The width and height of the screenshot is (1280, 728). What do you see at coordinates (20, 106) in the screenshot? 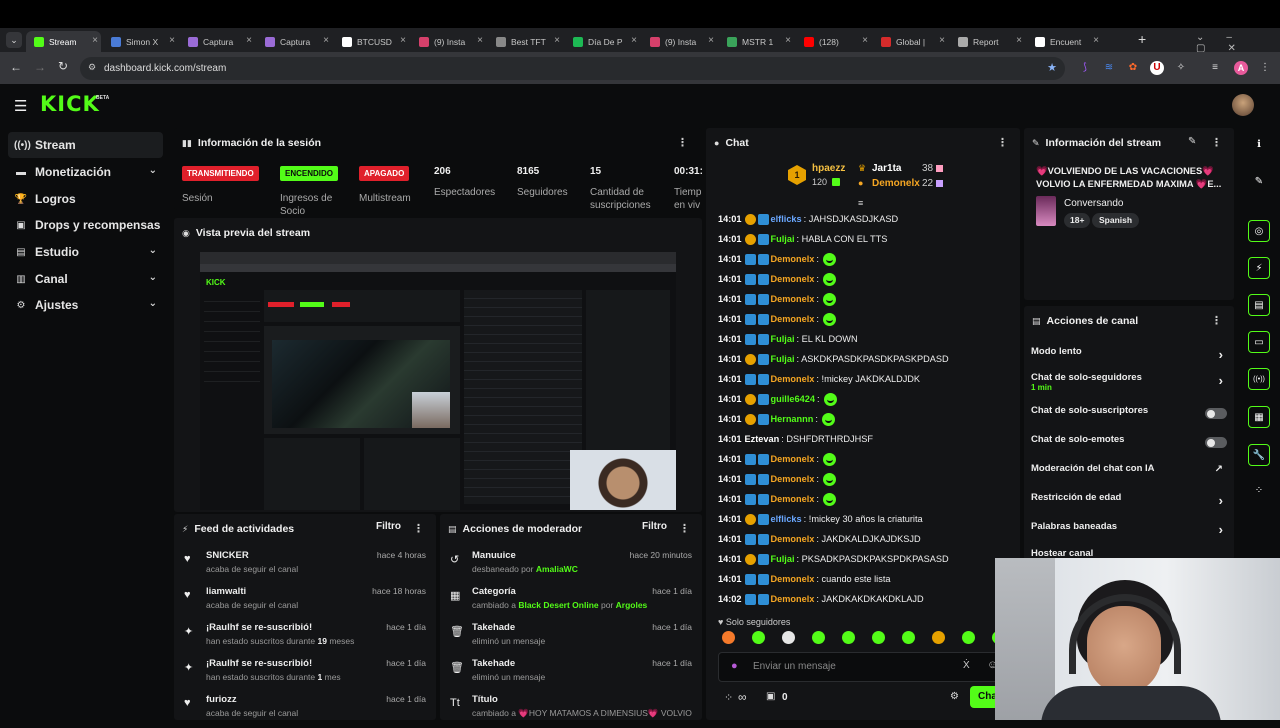
I see `hamburger-menu-icon: ☰` at bounding box center [20, 106].